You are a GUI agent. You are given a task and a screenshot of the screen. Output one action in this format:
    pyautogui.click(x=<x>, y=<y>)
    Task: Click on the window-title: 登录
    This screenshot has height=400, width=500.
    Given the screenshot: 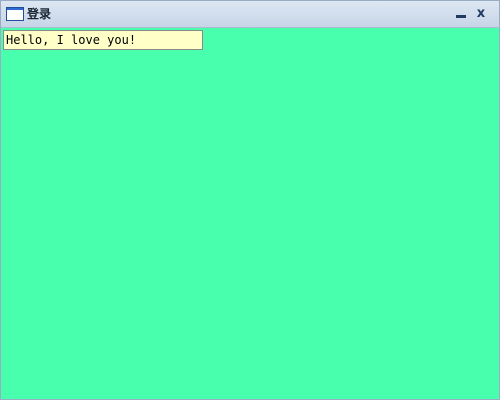 What is the action you would take?
    pyautogui.click(x=39, y=14)
    